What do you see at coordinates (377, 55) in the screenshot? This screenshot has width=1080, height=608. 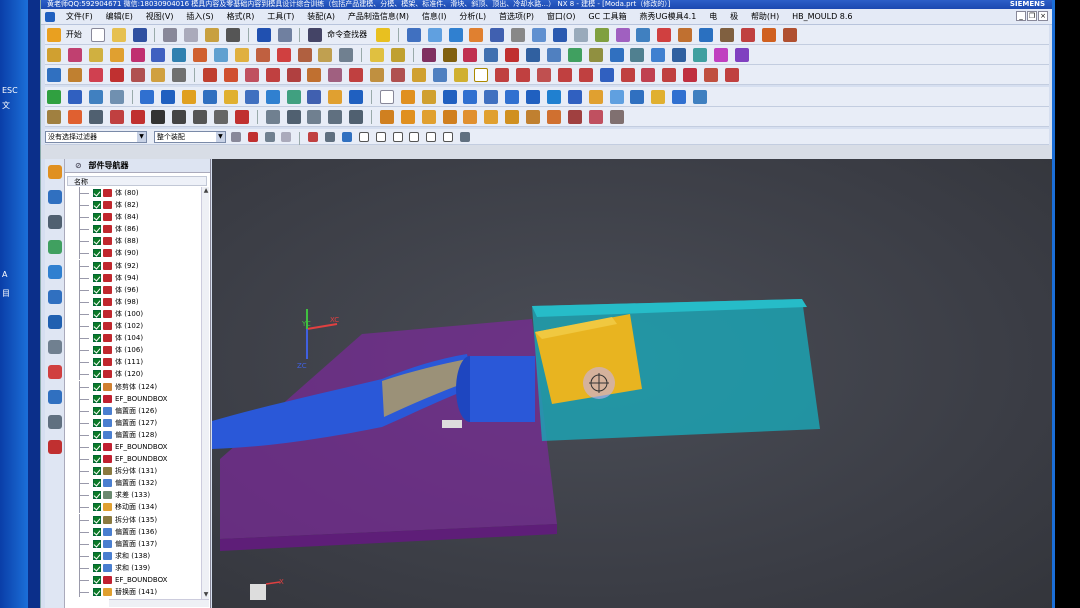 I see `draft-icon` at bounding box center [377, 55].